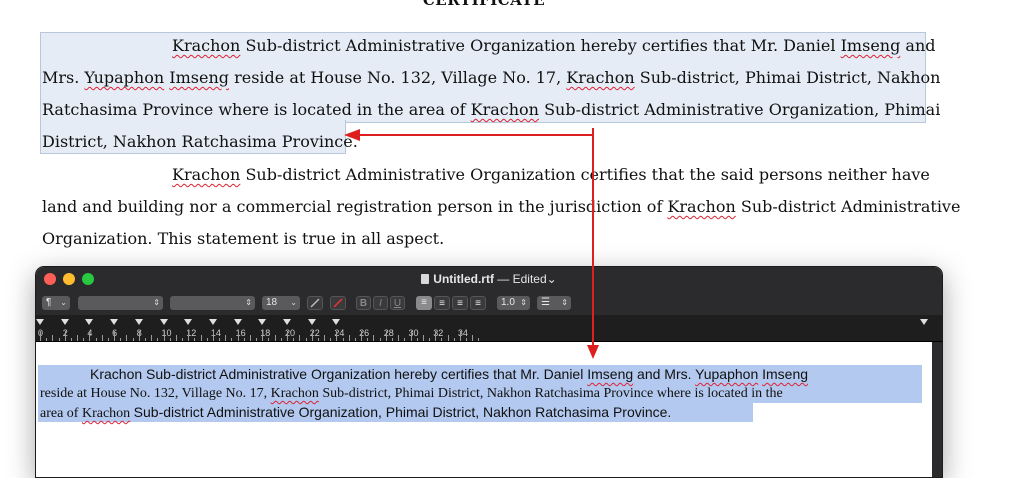 This screenshot has width=1024, height=478. Describe the element at coordinates (424, 303) in the screenshot. I see `align-left-button: ≡` at that location.